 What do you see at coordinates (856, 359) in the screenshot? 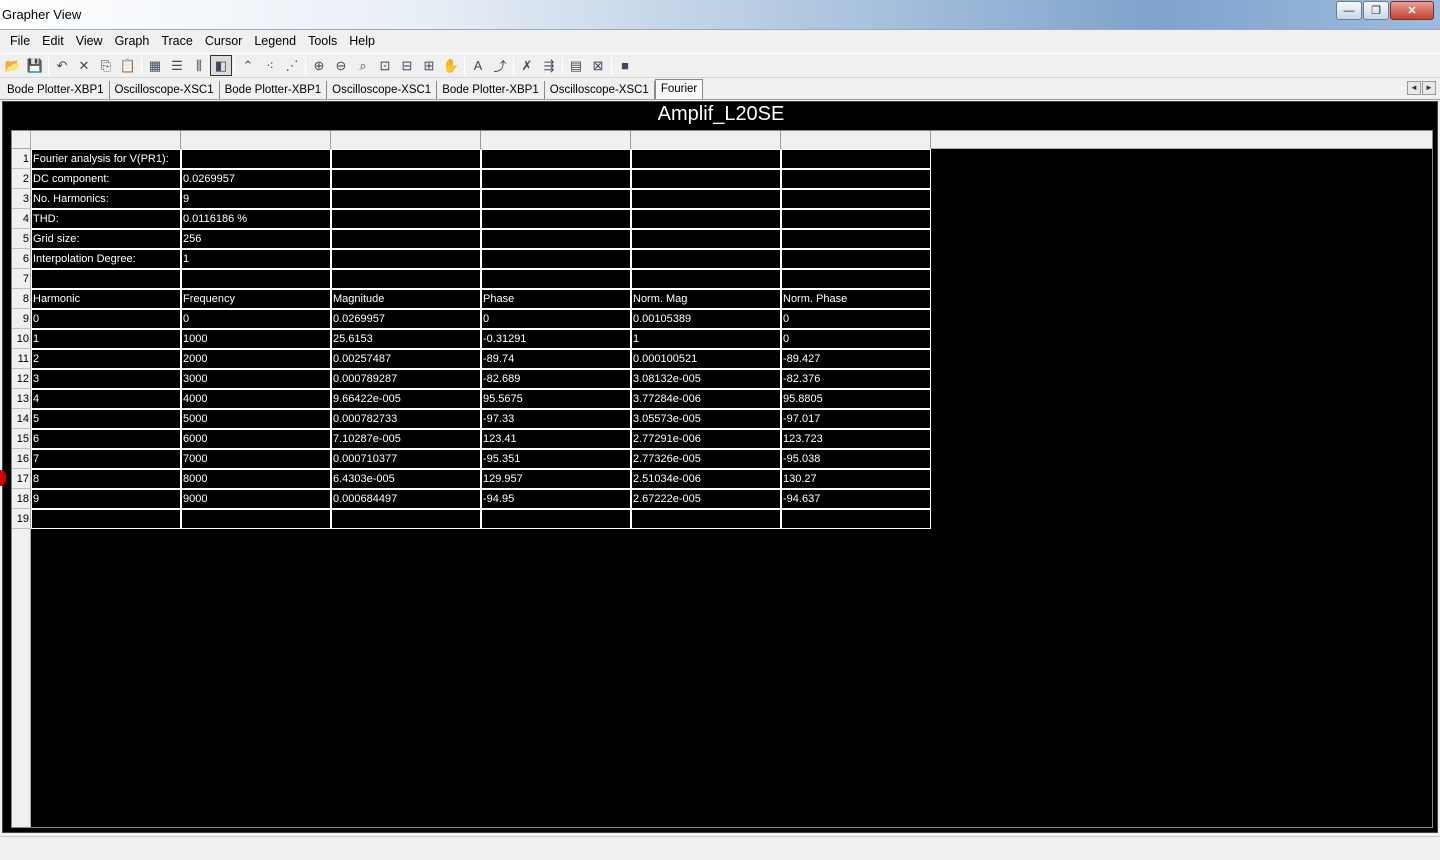
I see `table-cell: -89.427` at bounding box center [856, 359].